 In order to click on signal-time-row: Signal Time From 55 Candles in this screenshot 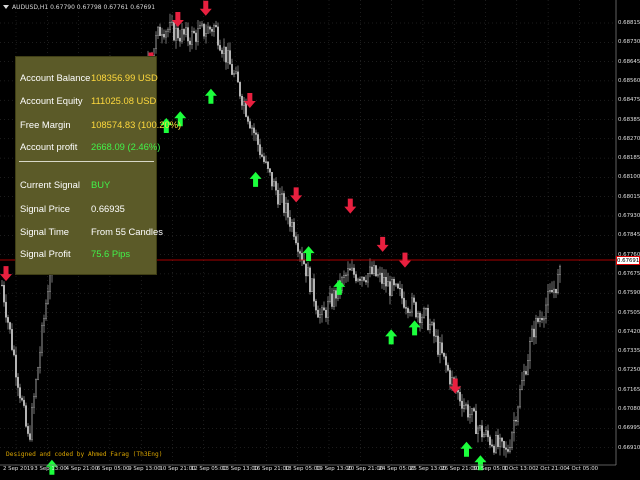, I will do `click(91, 232)`.